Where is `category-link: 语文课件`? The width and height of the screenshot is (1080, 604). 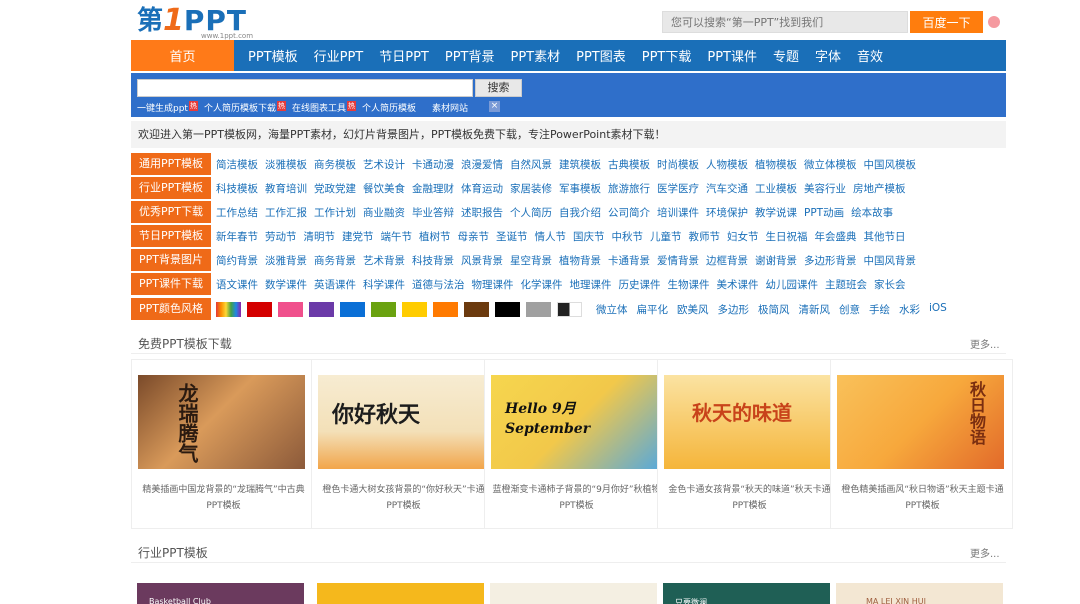 category-link: 语文课件 is located at coordinates (239, 284).